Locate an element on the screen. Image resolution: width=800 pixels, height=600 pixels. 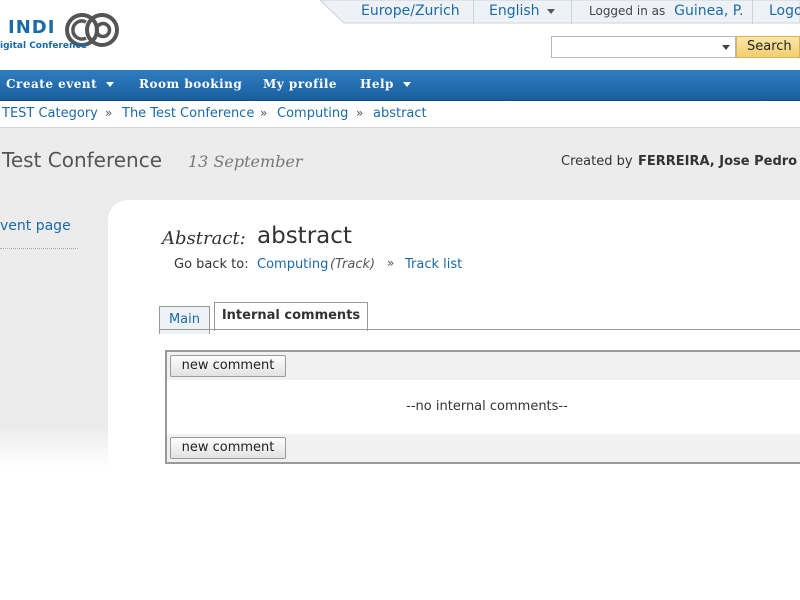
language-label: English is located at coordinates (514, 11).